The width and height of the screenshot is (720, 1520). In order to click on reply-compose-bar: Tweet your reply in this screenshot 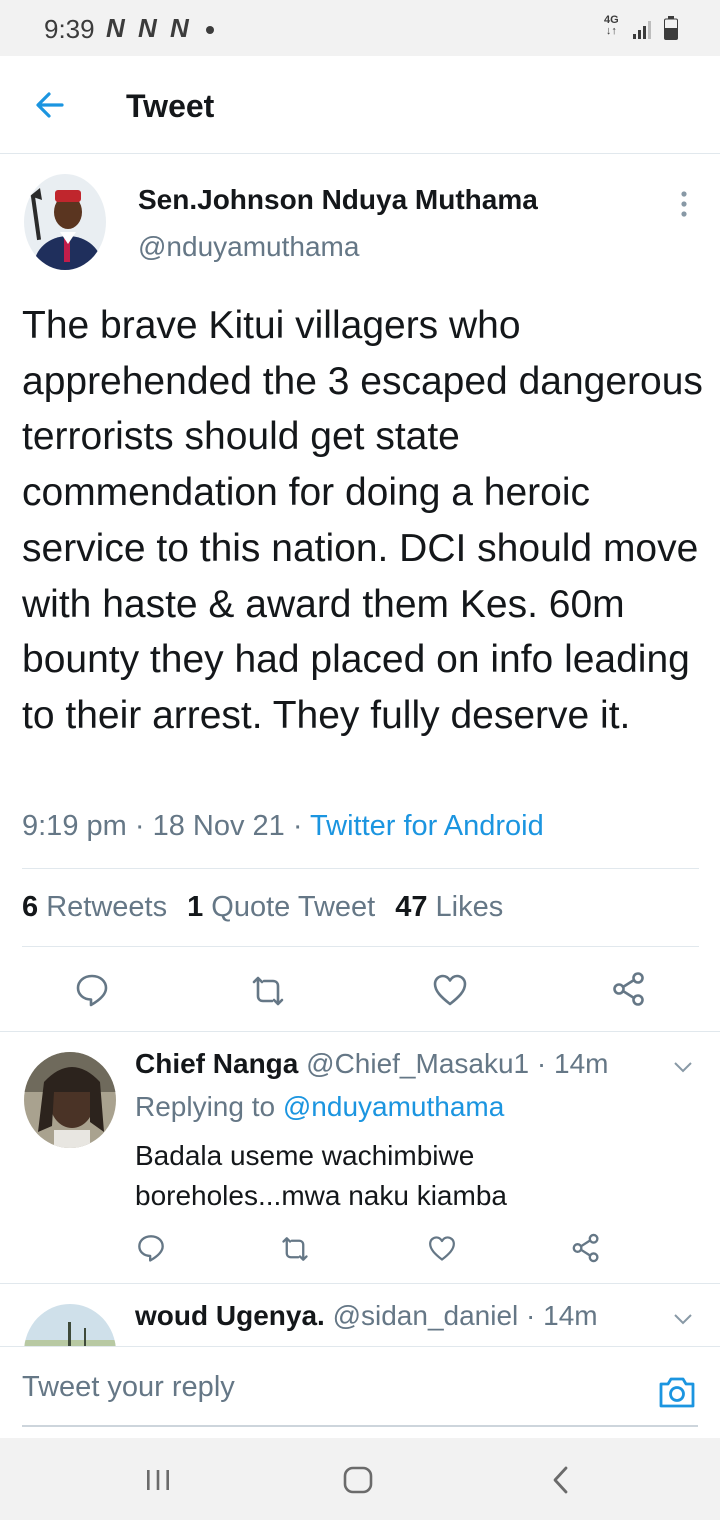, I will do `click(360, 1392)`.